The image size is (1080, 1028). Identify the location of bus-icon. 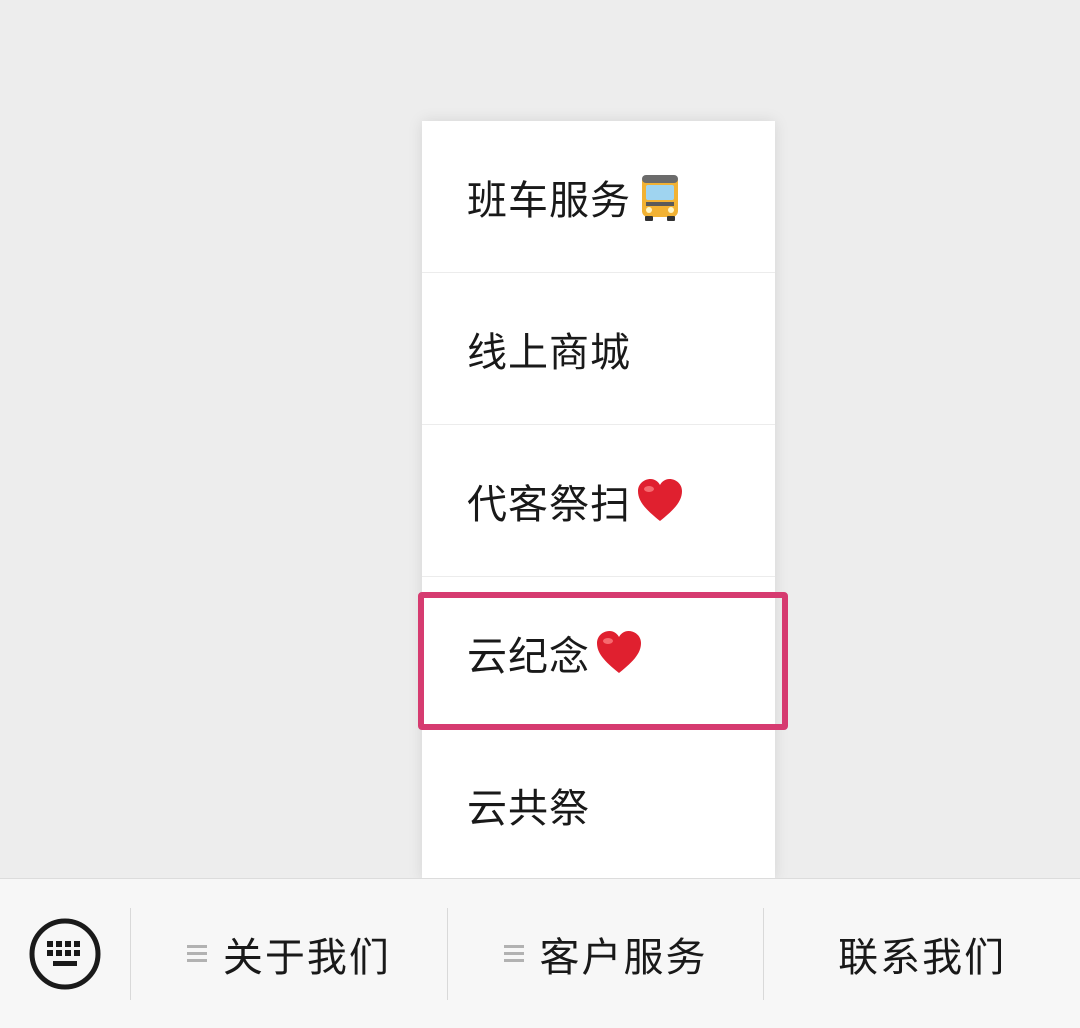
(660, 197).